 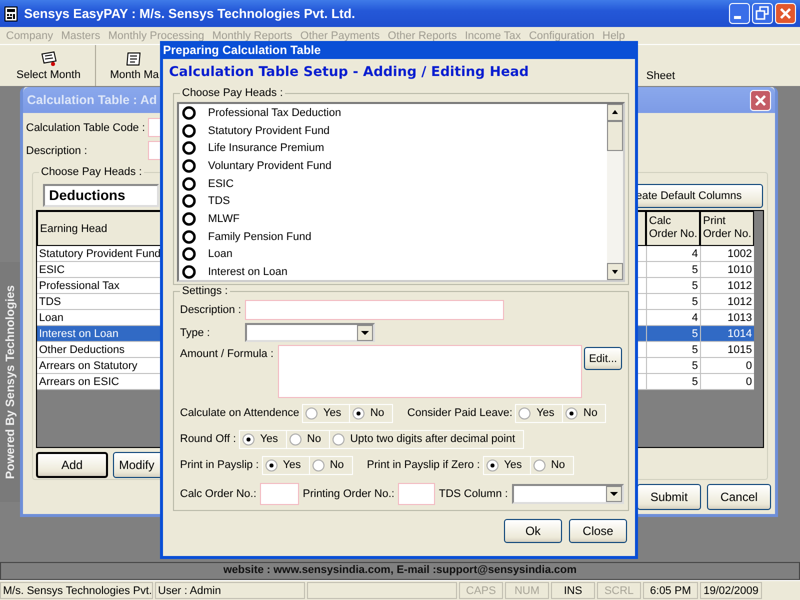 What do you see at coordinates (598, 531) in the screenshot?
I see `action-button: Close` at bounding box center [598, 531].